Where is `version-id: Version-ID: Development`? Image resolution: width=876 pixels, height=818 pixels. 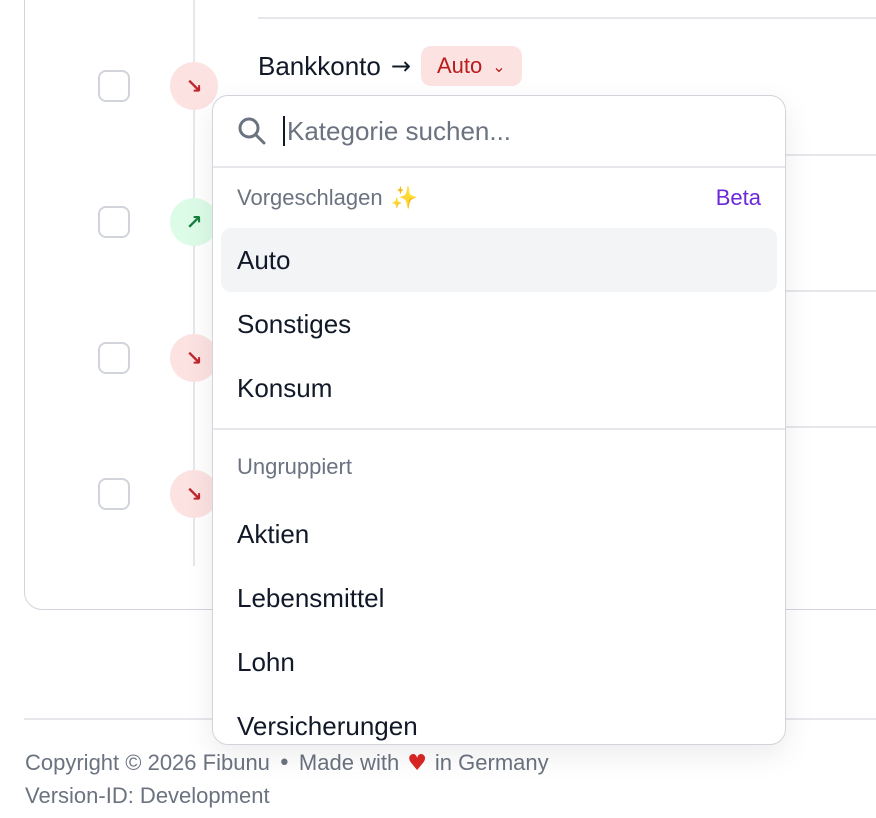
version-id: Version-ID: Development is located at coordinates (147, 795).